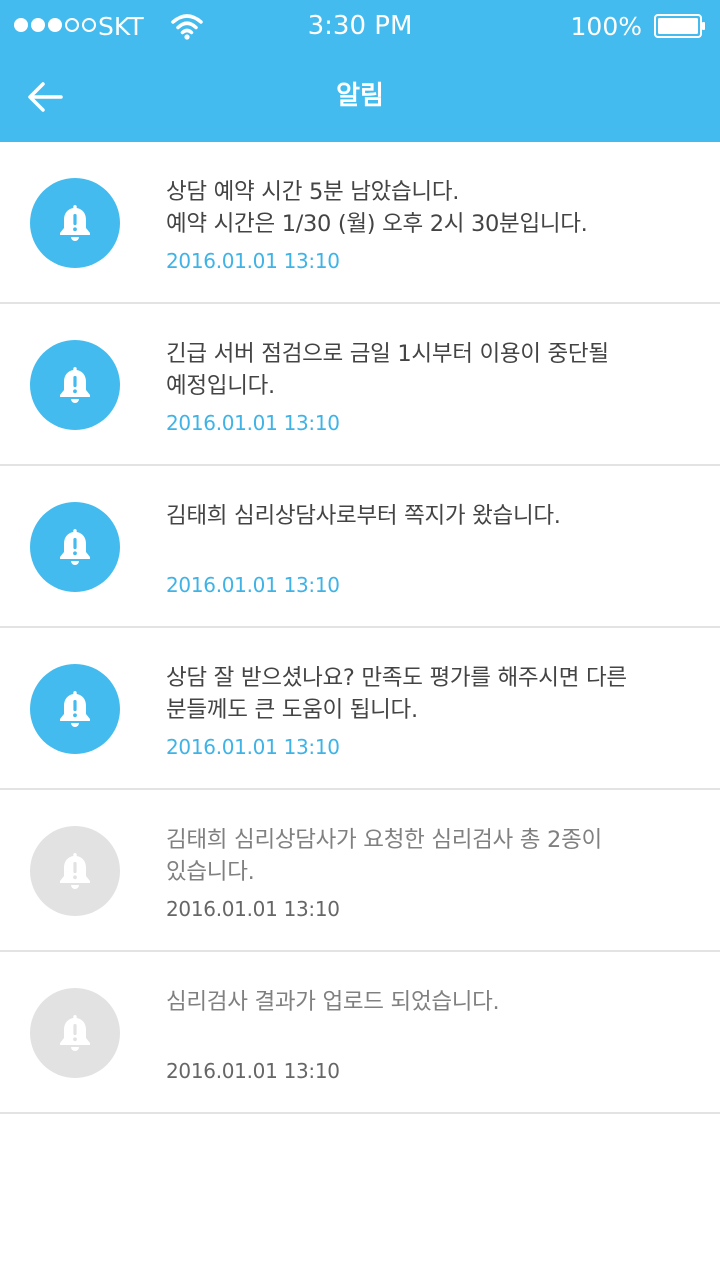 This screenshot has height=1280, width=720. Describe the element at coordinates (187, 27) in the screenshot. I see `wifi-icon` at that location.